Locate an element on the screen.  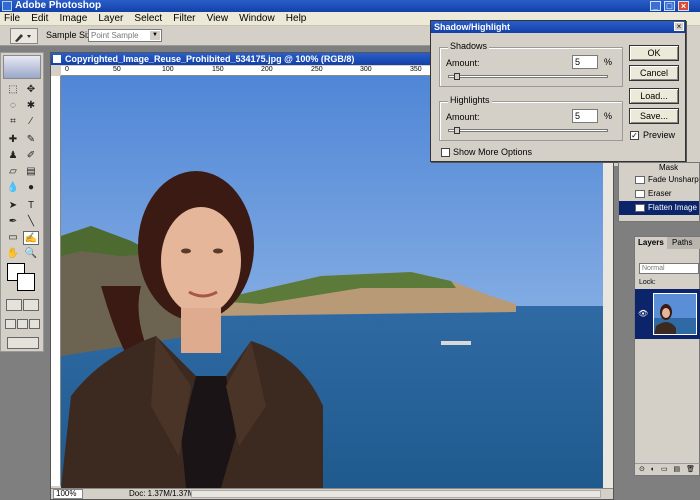
gradient-tool-icon: ▤ is located at coordinates (31, 172).